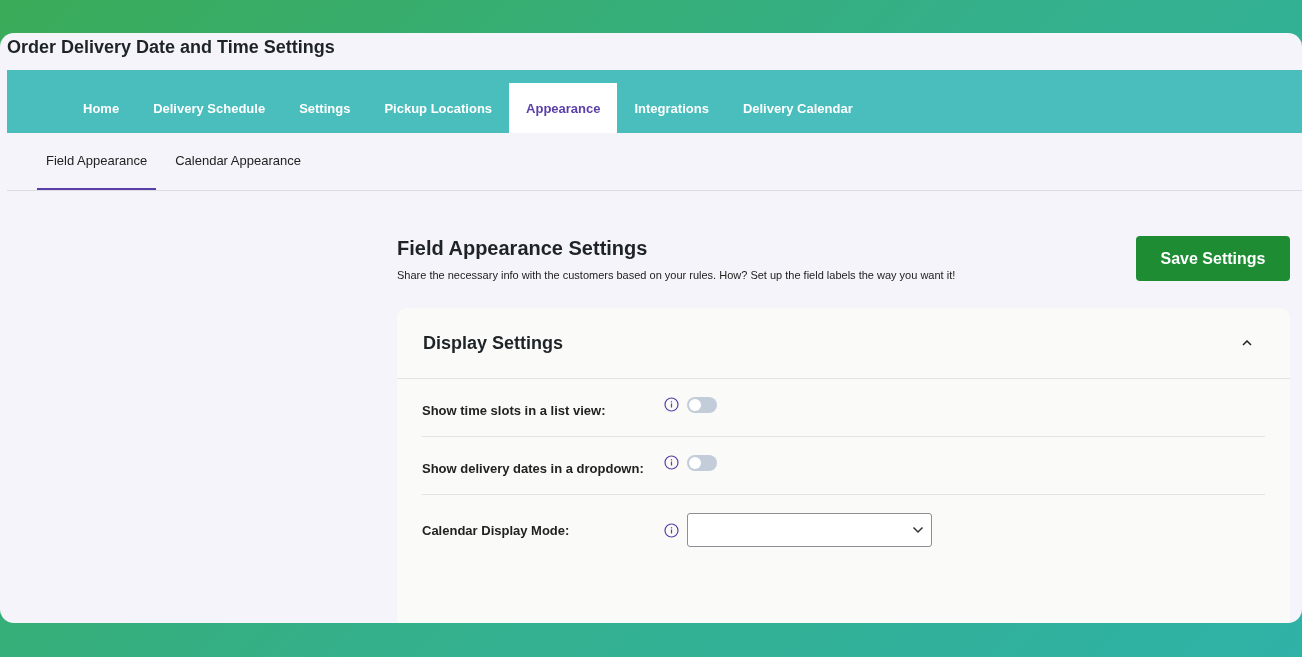 Image resolution: width=1302 pixels, height=657 pixels. What do you see at coordinates (523, 248) in the screenshot?
I see `section-heading: Field Appearance Settings` at bounding box center [523, 248].